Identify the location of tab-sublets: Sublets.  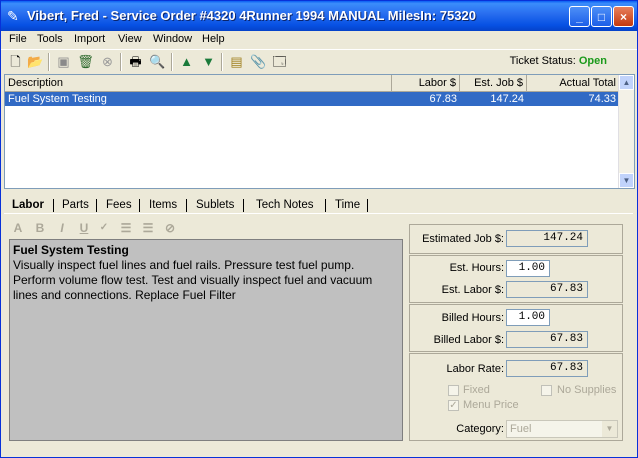
(215, 205).